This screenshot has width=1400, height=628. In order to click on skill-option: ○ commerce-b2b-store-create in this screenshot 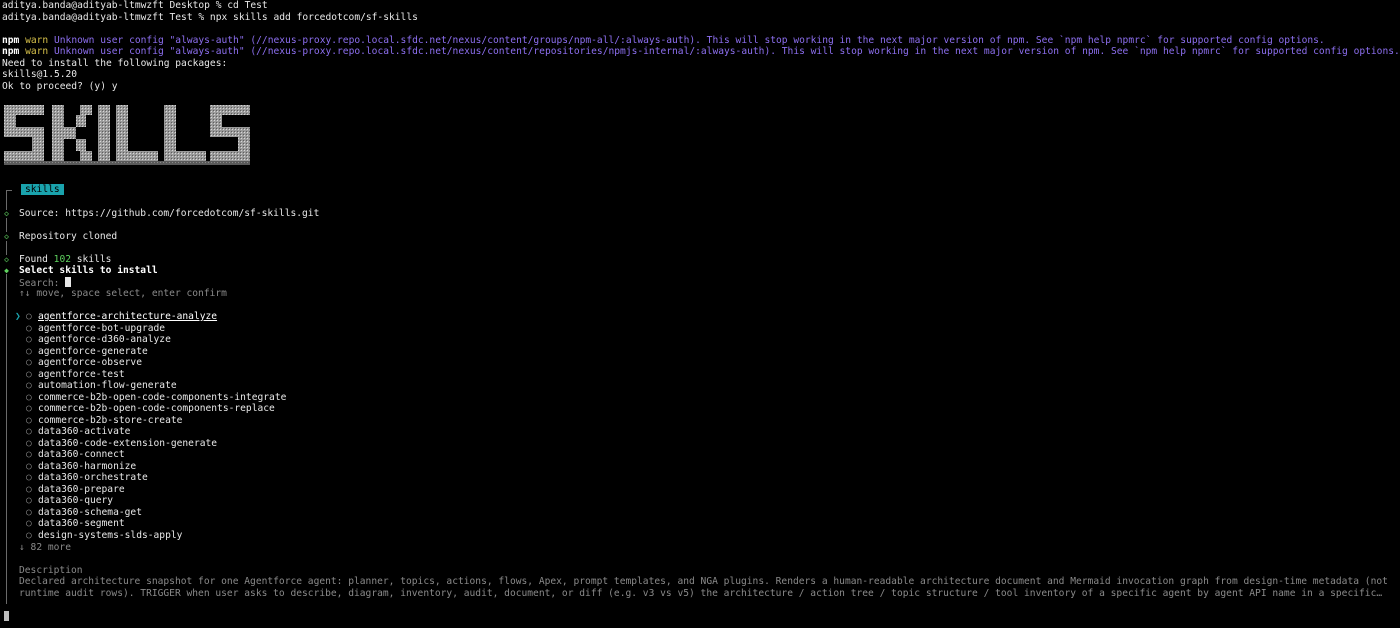, I will do `click(104, 421)`.